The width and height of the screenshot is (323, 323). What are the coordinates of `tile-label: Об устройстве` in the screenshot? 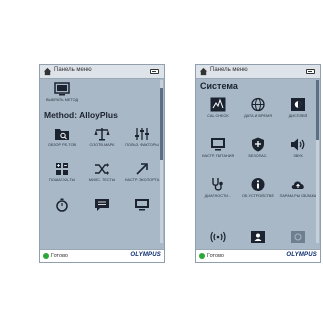 It's located at (258, 196).